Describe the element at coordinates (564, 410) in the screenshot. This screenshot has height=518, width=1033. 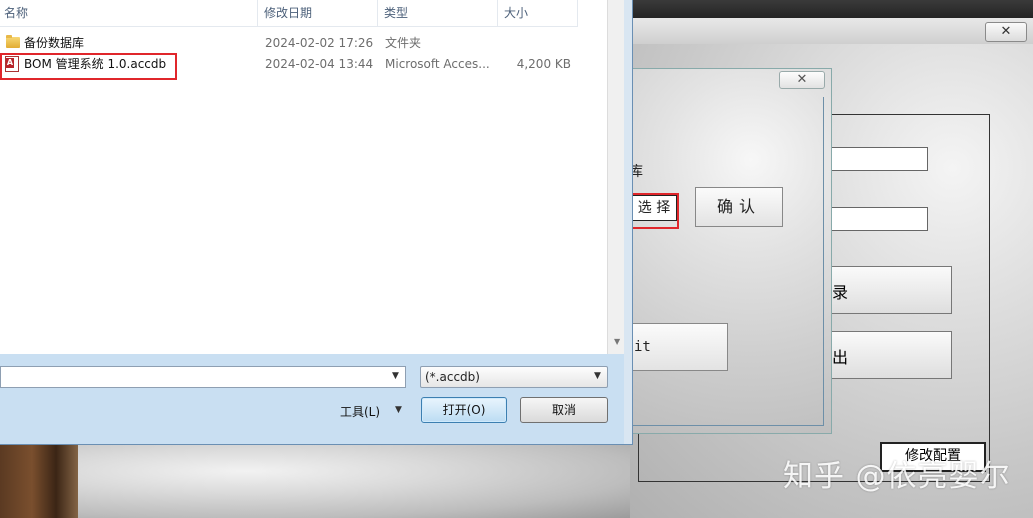
I see `cancel-button: 取消` at that location.